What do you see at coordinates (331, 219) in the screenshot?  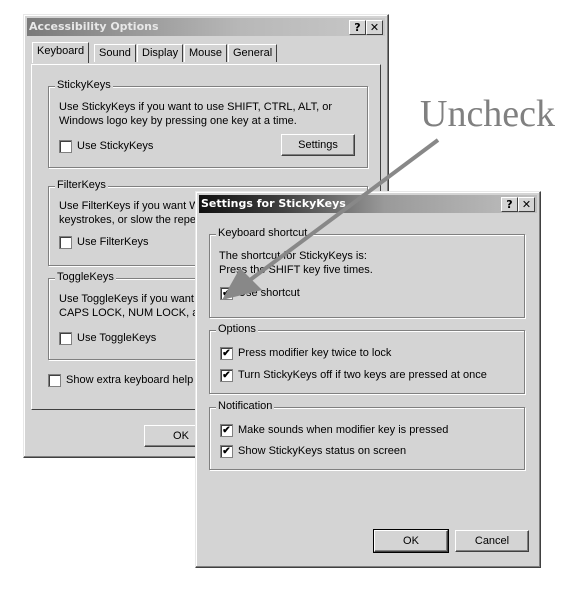 I see `arrow-icon` at bounding box center [331, 219].